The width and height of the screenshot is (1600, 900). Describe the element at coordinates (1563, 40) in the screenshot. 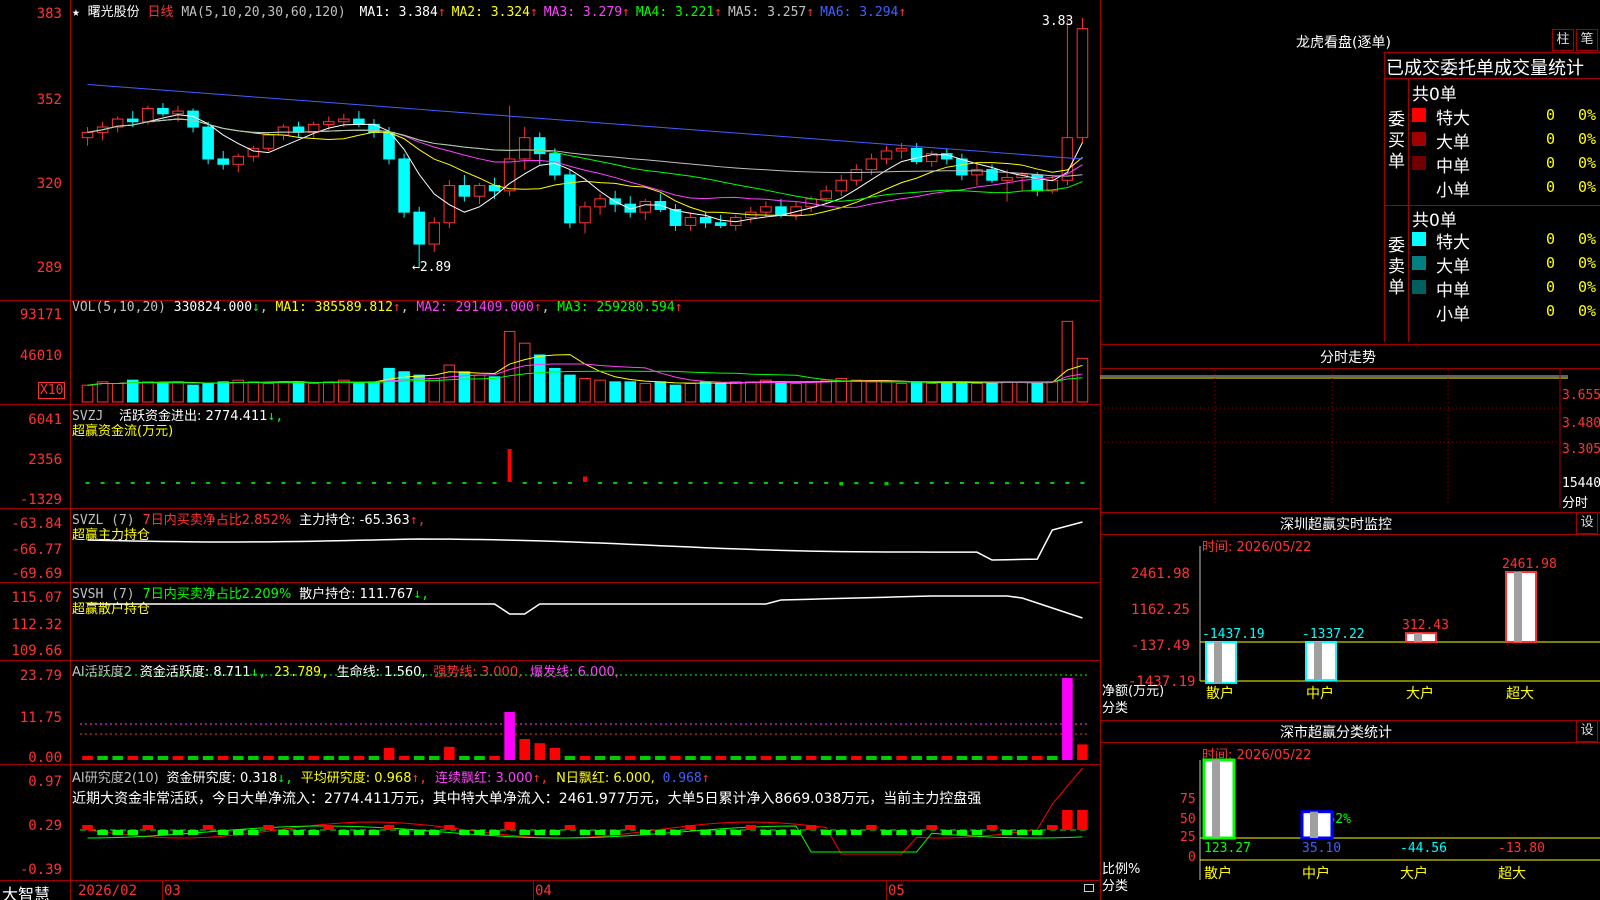

I see `bar-view-button: 柱` at that location.